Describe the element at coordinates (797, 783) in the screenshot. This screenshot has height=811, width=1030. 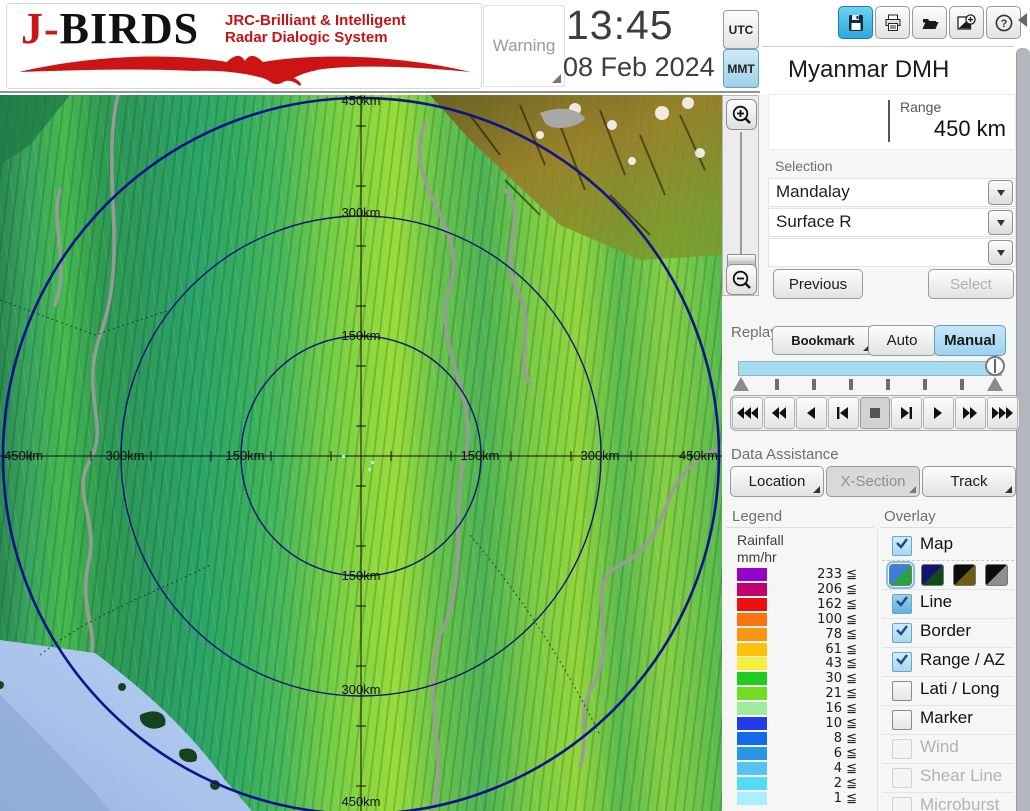
I see `legend-row: 2 ≦` at that location.